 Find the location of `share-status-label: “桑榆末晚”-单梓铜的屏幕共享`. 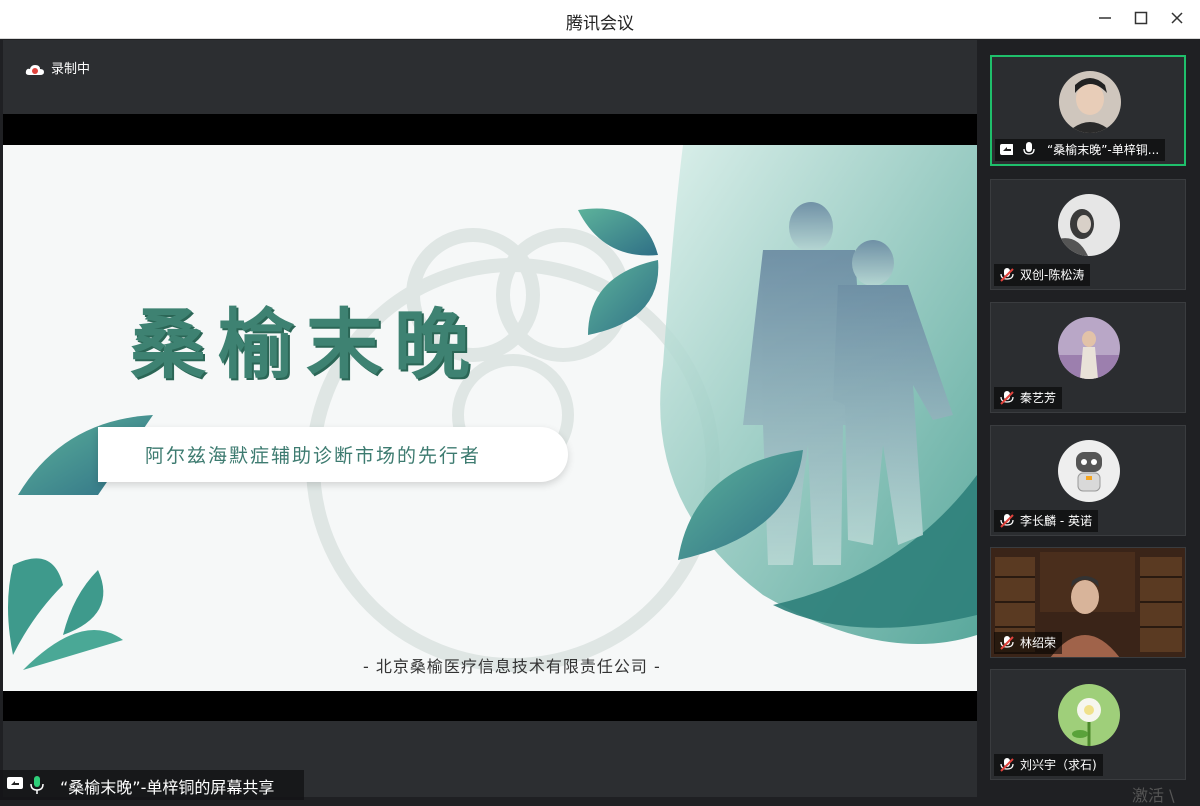

share-status-label: “桑榆末晚”-单梓铜的屏幕共享 is located at coordinates (167, 787).